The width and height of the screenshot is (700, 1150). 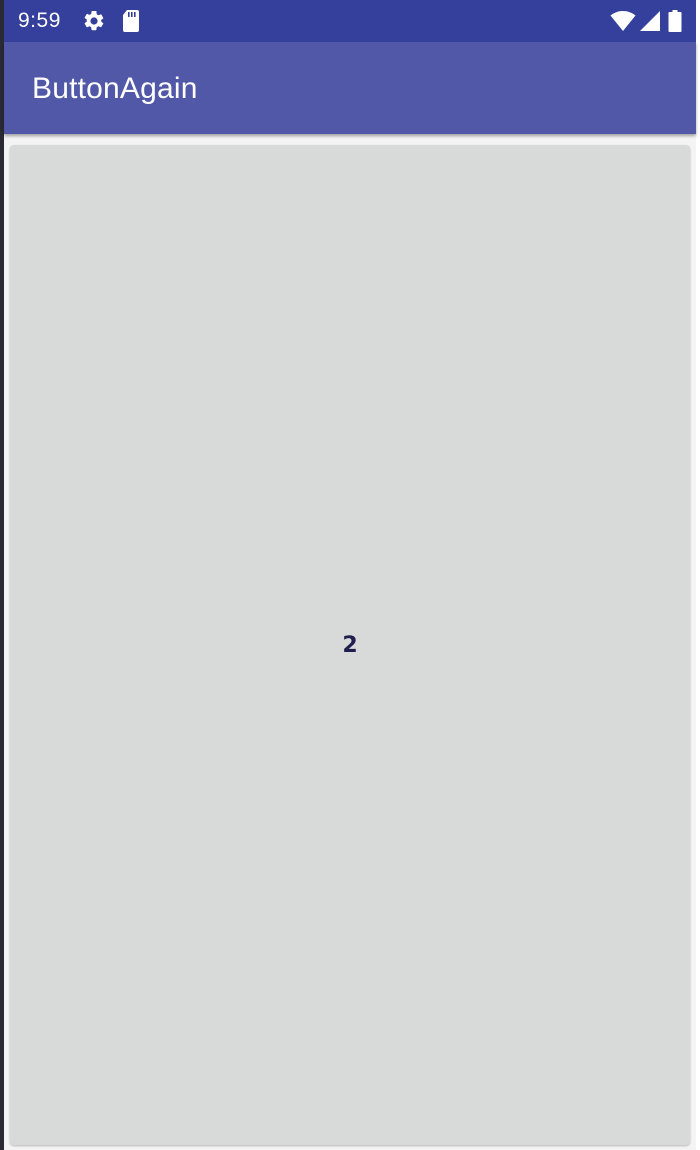 What do you see at coordinates (115, 88) in the screenshot?
I see `app-title: ButtonAgain` at bounding box center [115, 88].